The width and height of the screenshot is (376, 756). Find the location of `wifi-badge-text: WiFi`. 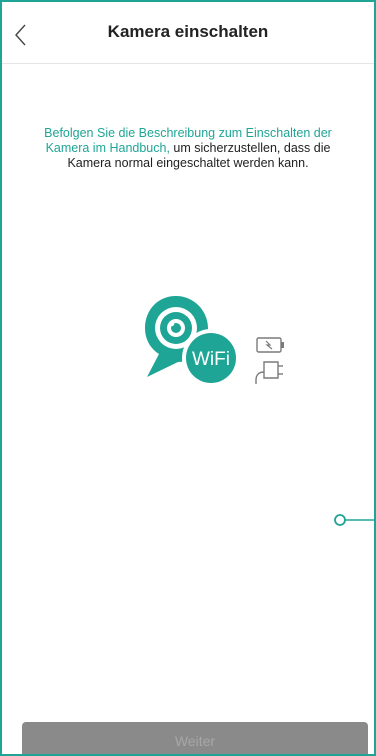

wifi-badge-text: WiFi is located at coordinates (211, 359).